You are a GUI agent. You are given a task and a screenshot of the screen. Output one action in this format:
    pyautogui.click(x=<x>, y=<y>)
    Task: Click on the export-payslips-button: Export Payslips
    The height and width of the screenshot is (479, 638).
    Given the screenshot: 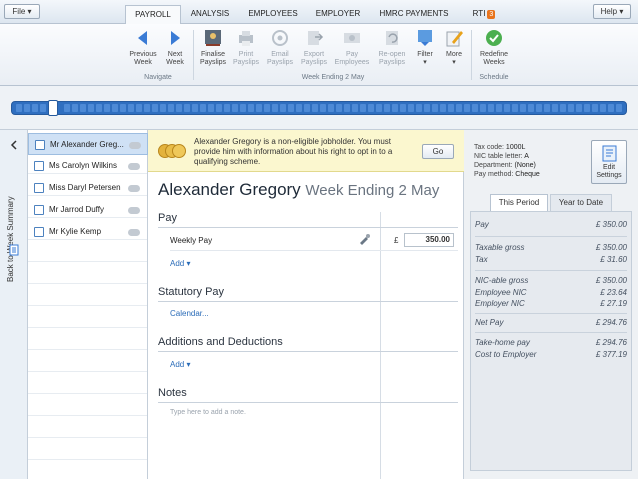 What is the action you would take?
    pyautogui.click(x=314, y=51)
    